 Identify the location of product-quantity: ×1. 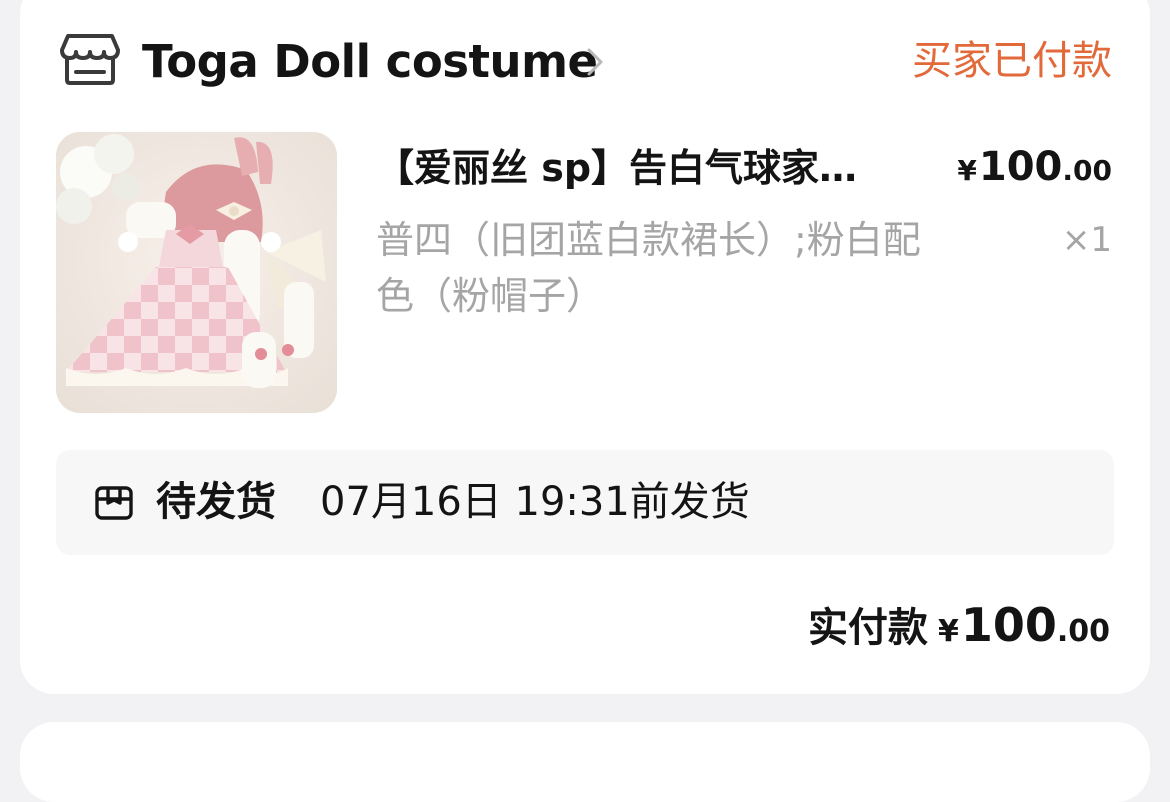
(1086, 240).